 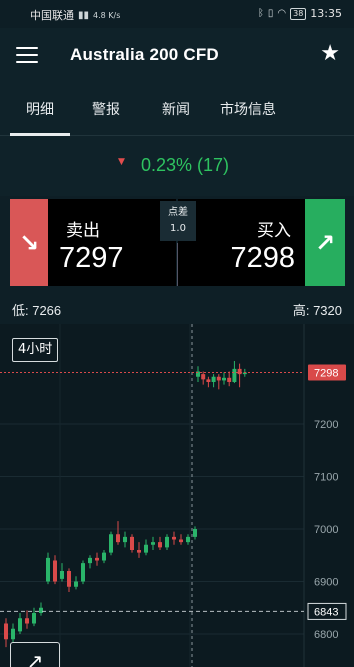 I want to click on signal-icon: ▮▮, so click(x=84, y=15).